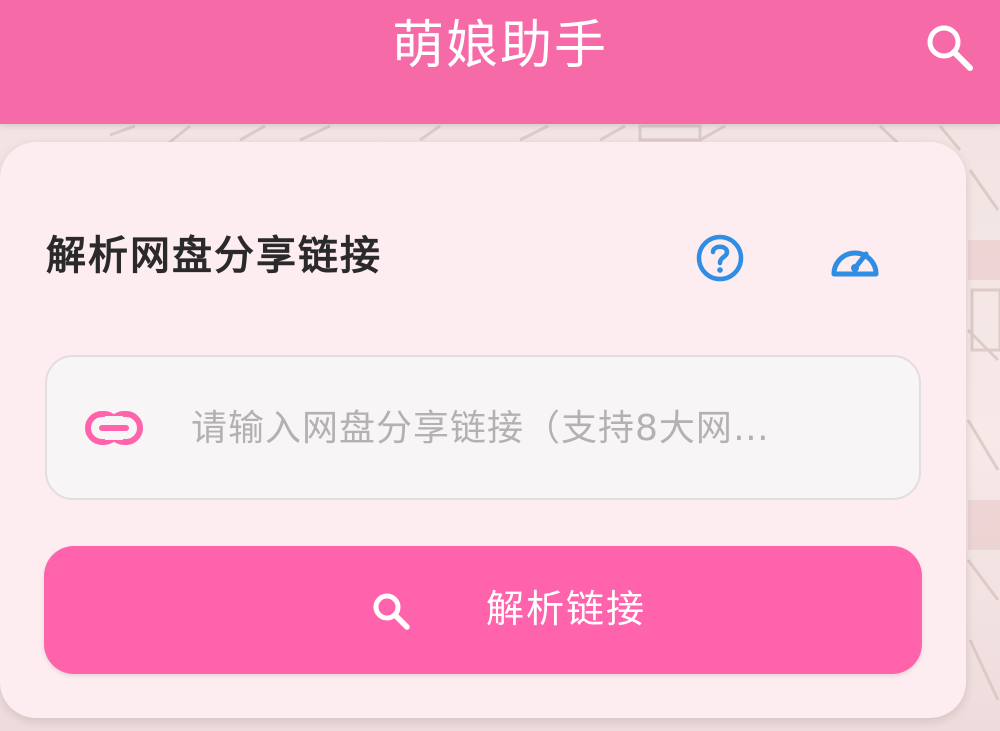 This screenshot has height=731, width=1000. I want to click on link-icon, so click(114, 428).